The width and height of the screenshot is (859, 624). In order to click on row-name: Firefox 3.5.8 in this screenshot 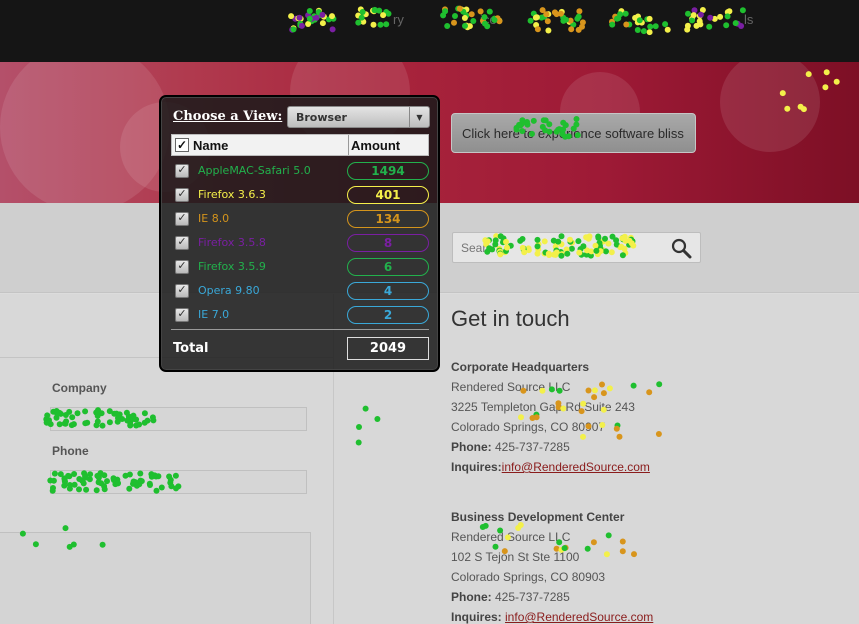, I will do `click(232, 242)`.